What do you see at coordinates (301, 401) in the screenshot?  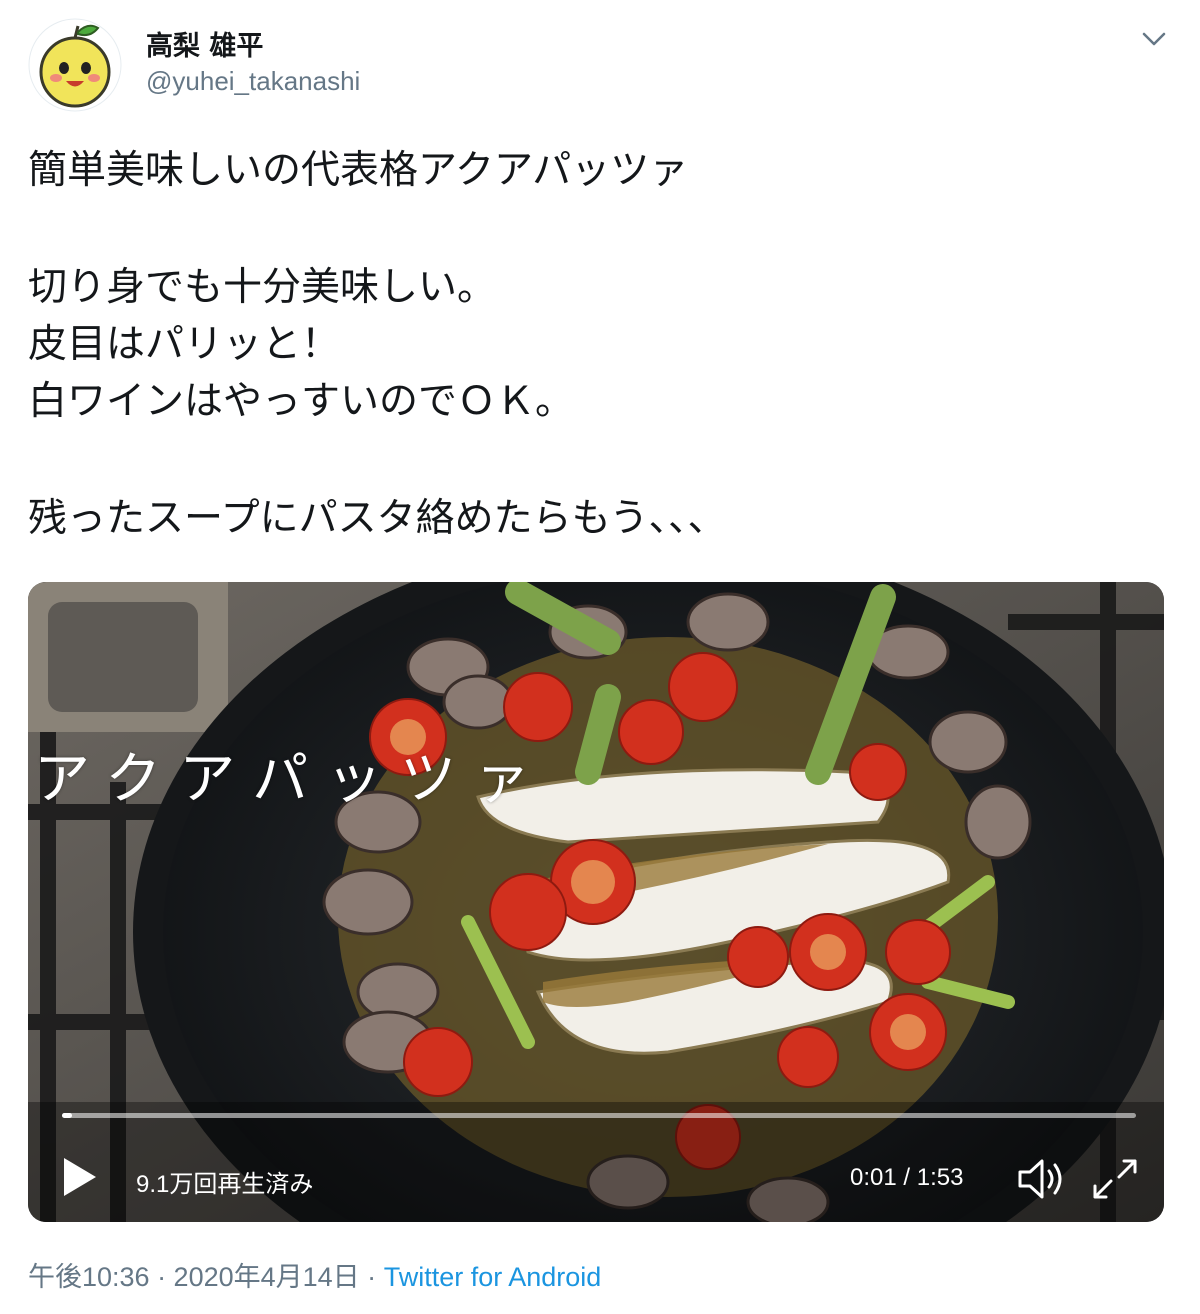 I see `tweet-line: 白ワインはやっすいのでＯＫ。` at bounding box center [301, 401].